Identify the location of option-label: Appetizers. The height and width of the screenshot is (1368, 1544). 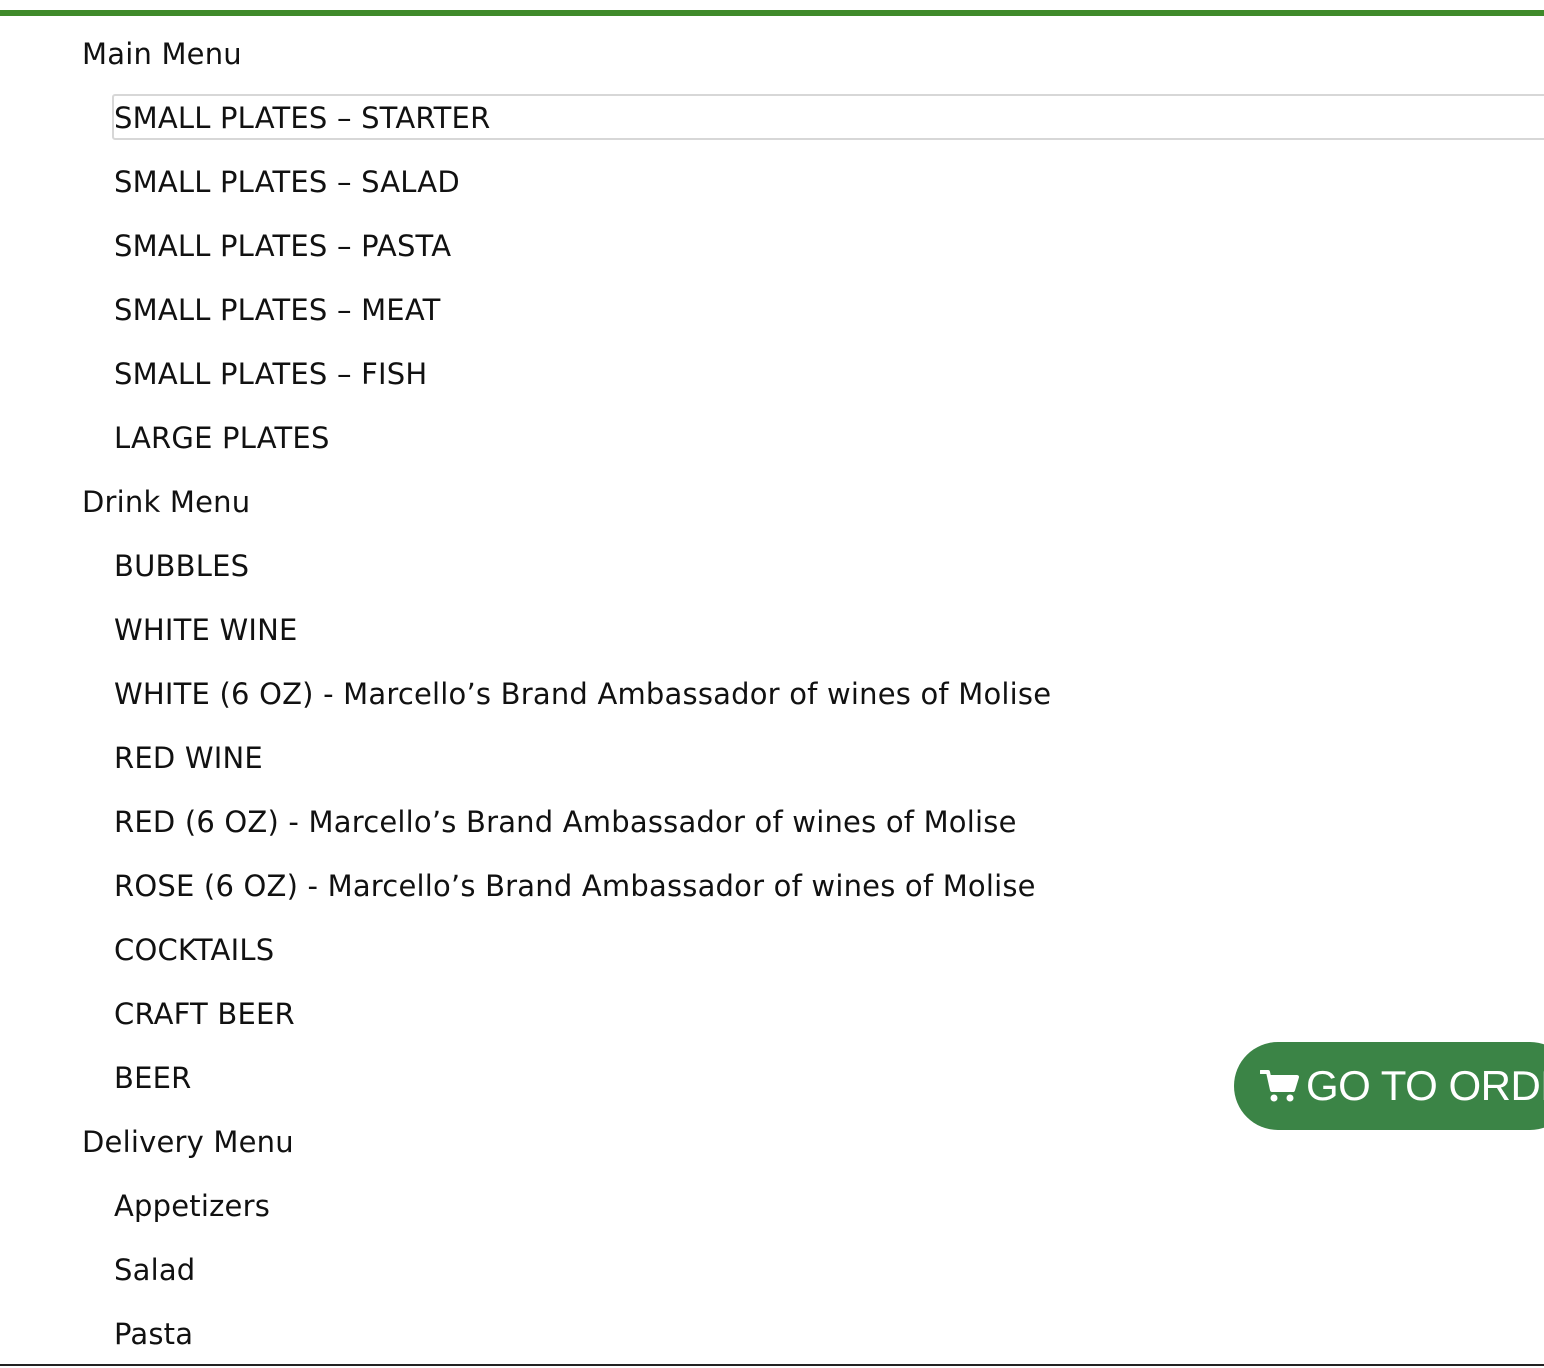
(192, 1206).